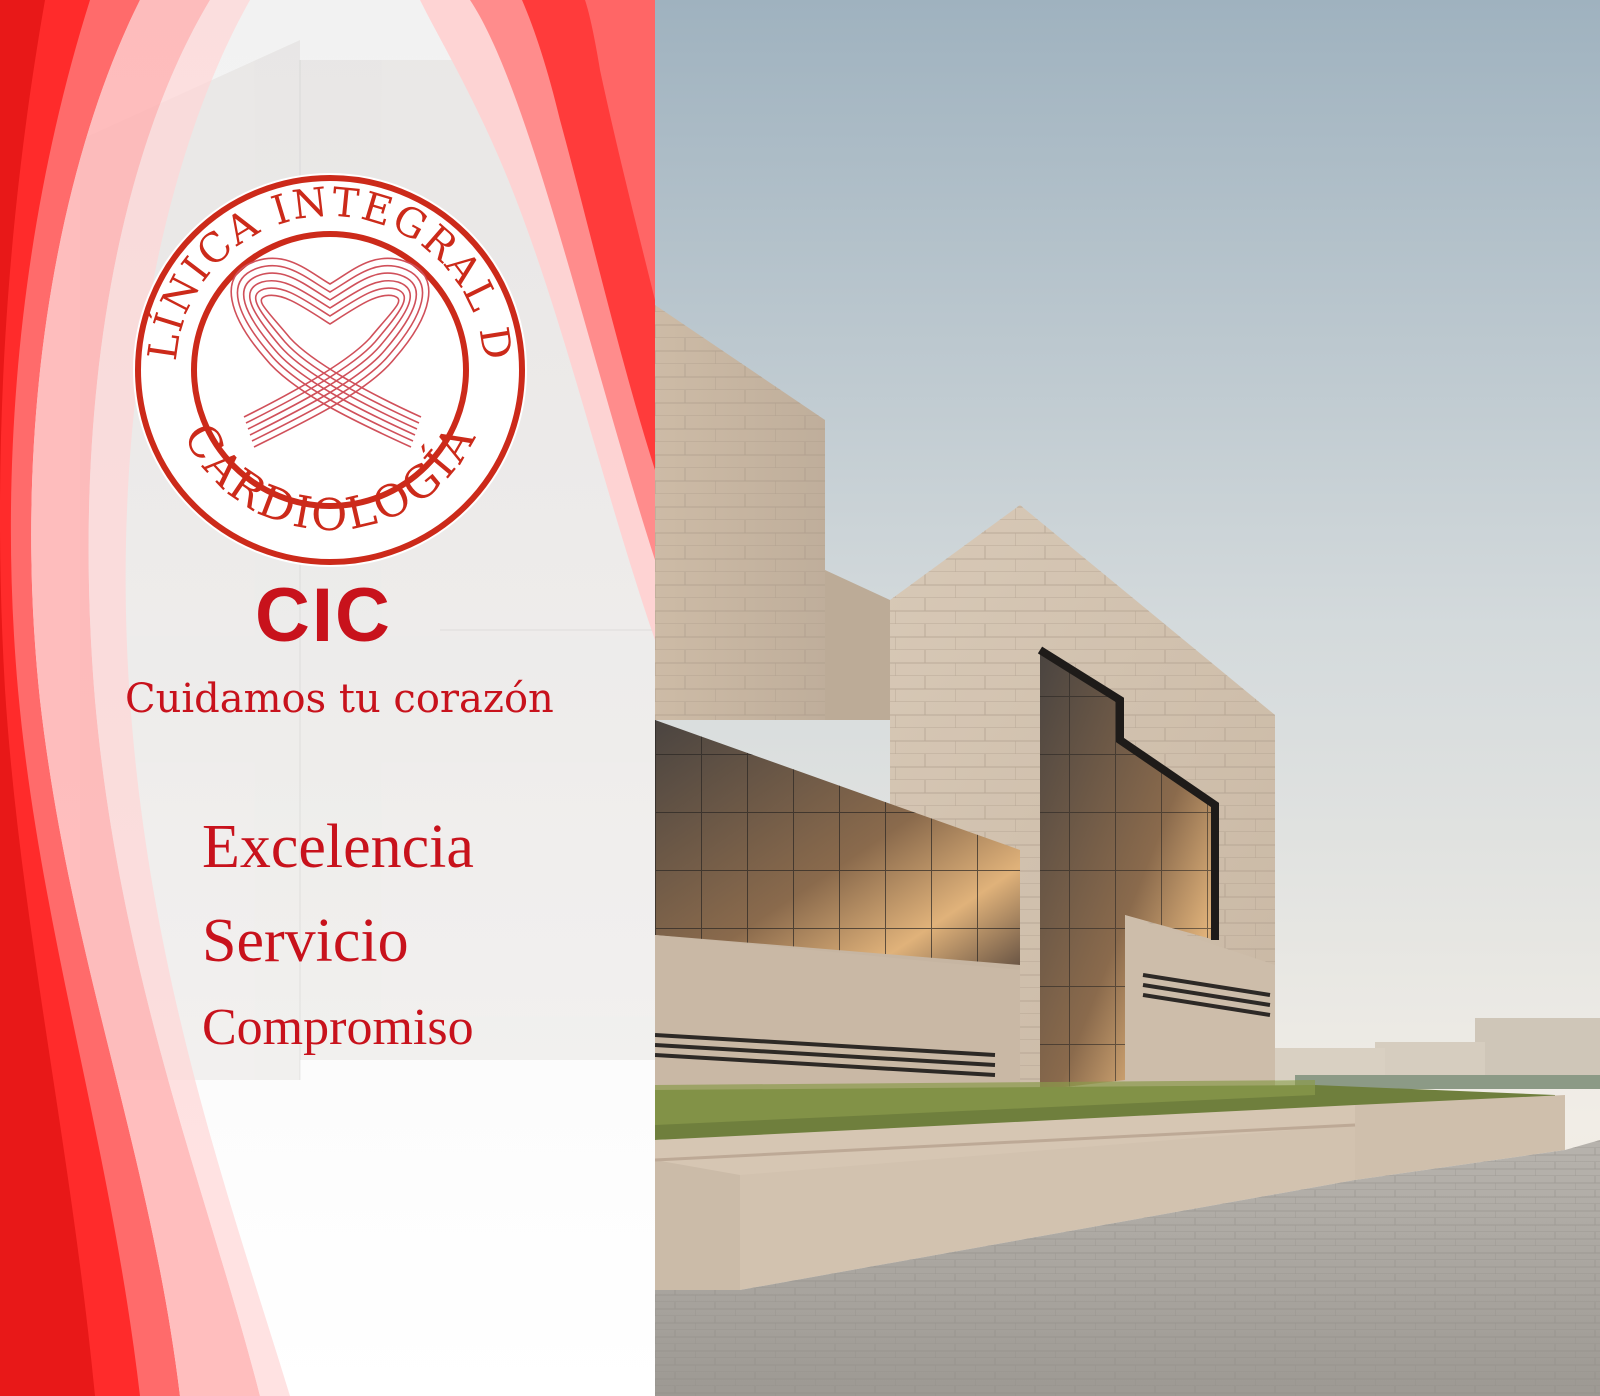 The width and height of the screenshot is (1600, 1396). What do you see at coordinates (305, 941) in the screenshot?
I see `value-servicio: Servicio` at bounding box center [305, 941].